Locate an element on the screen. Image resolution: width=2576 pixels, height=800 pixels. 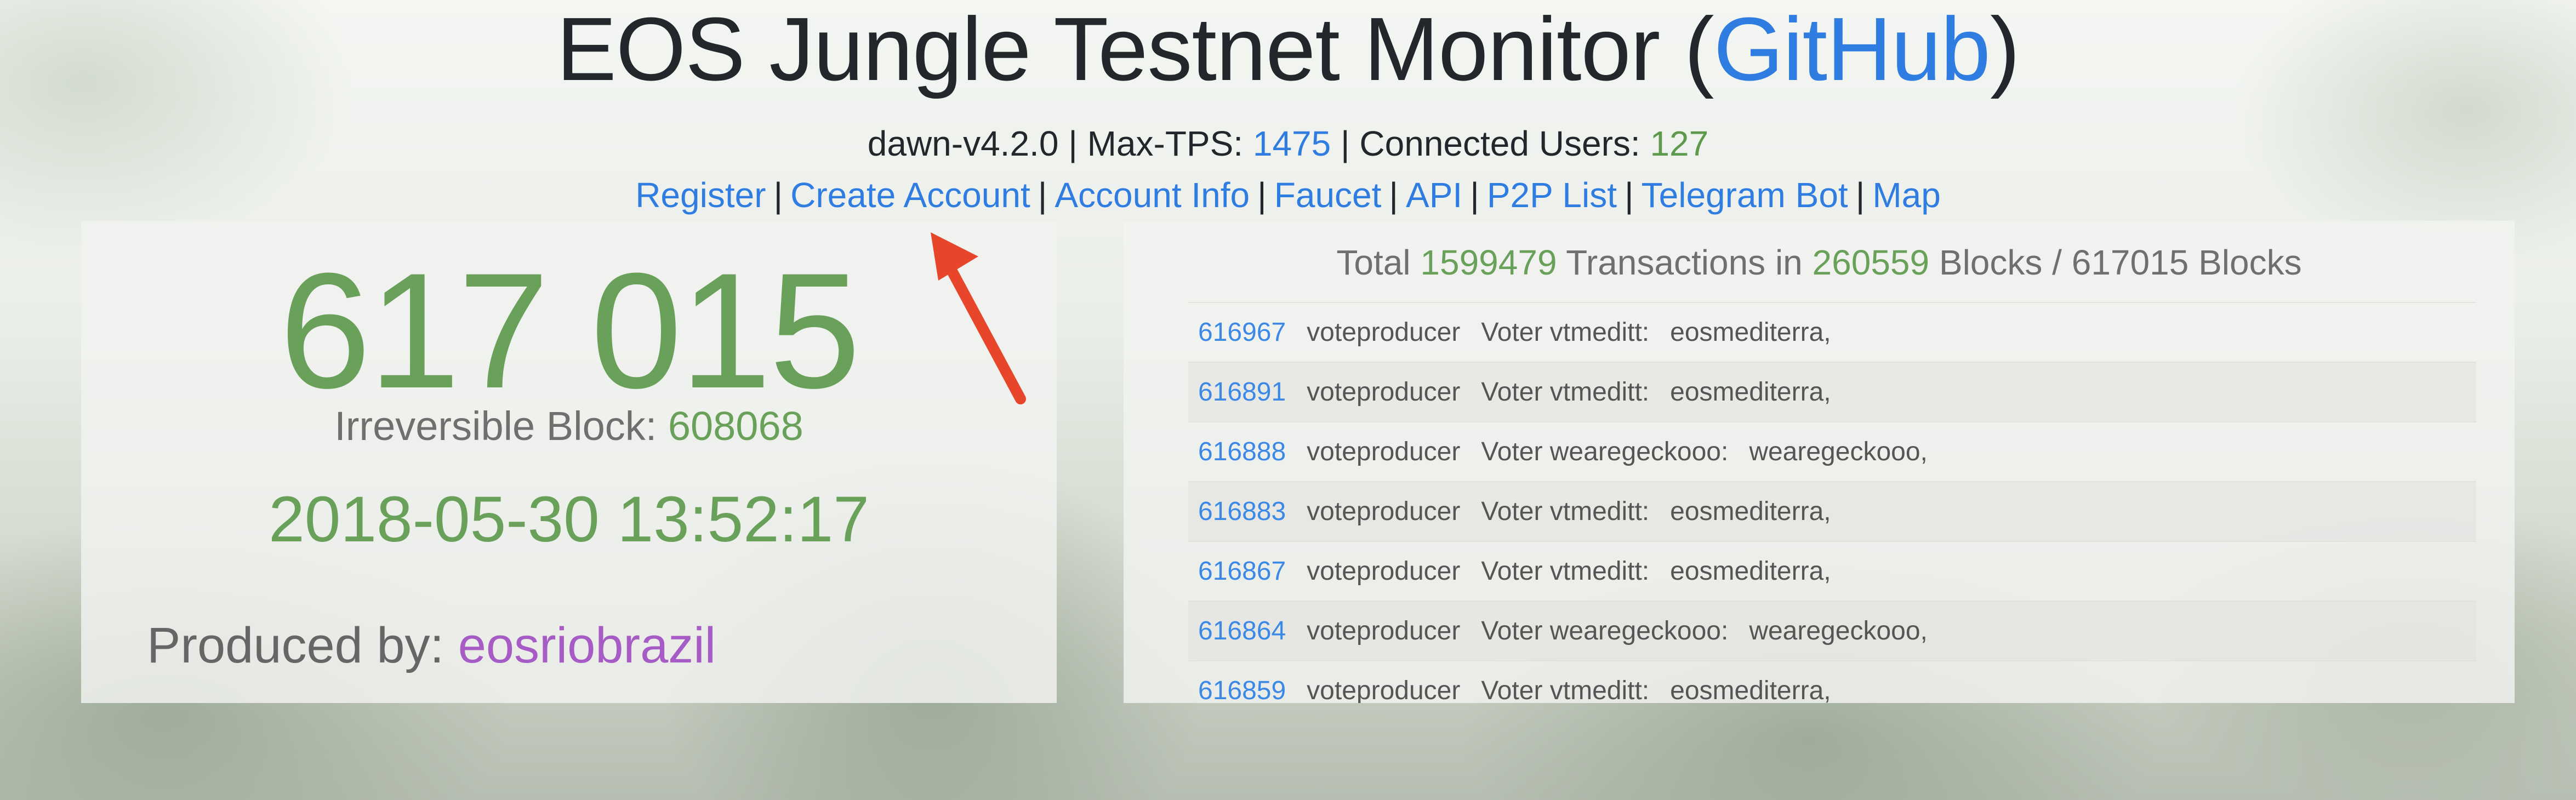
irreversible-value: 608068 is located at coordinates (735, 426).